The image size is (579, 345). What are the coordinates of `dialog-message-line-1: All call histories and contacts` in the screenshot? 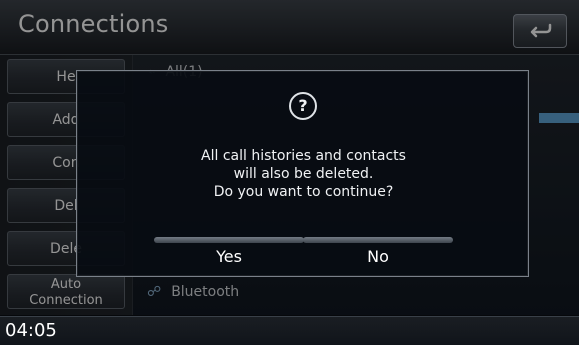 It's located at (303, 156).